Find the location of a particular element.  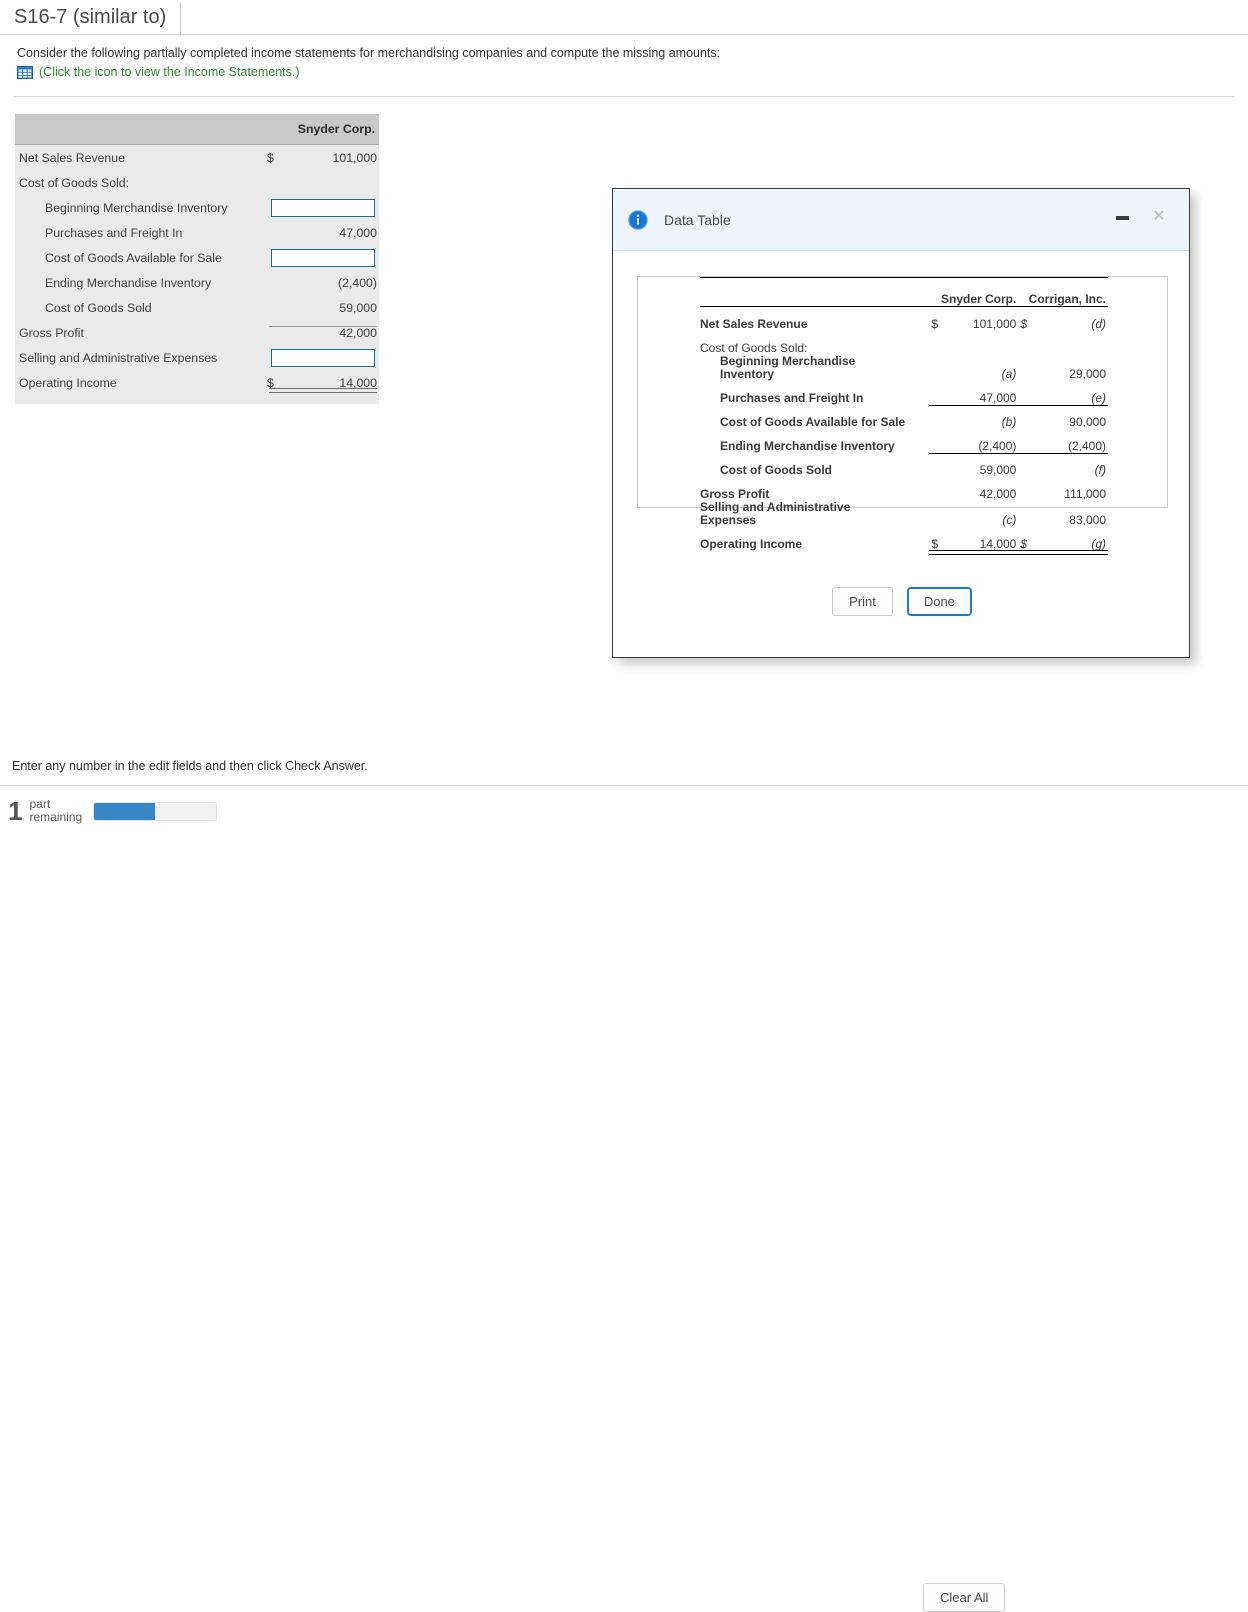

minimize-icon is located at coordinates (1122, 218).